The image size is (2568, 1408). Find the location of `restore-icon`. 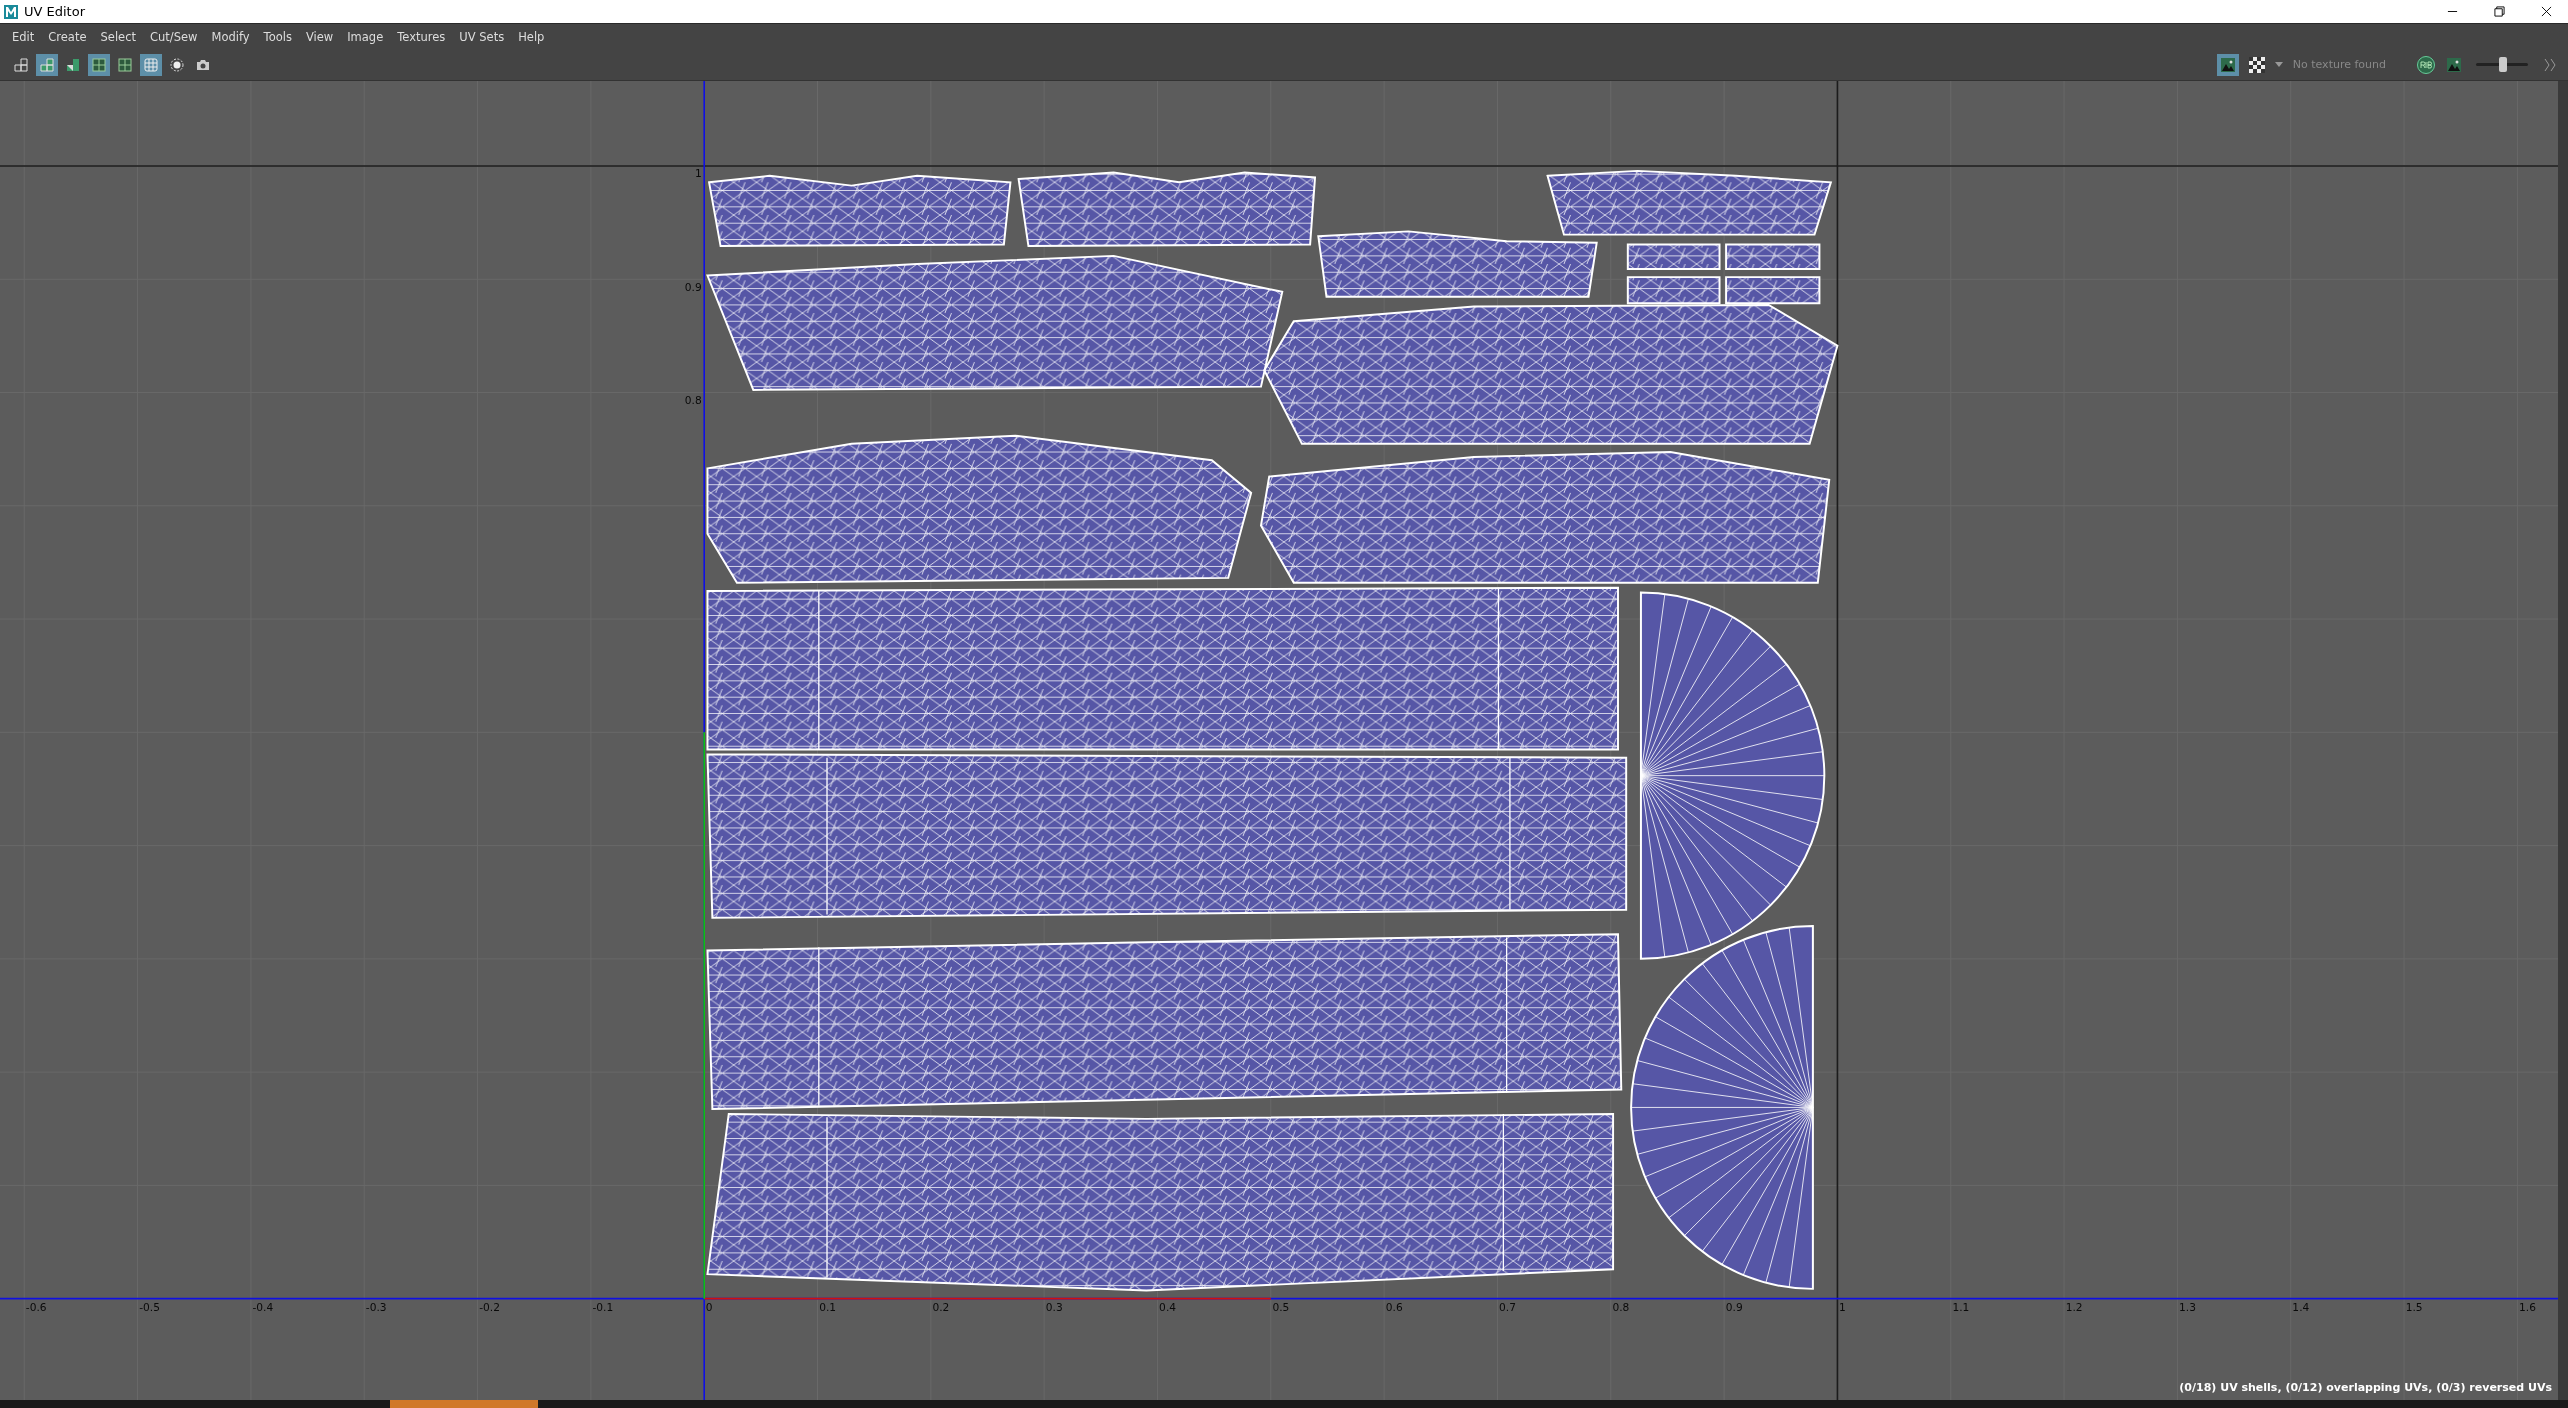

restore-icon is located at coordinates (2499, 11).